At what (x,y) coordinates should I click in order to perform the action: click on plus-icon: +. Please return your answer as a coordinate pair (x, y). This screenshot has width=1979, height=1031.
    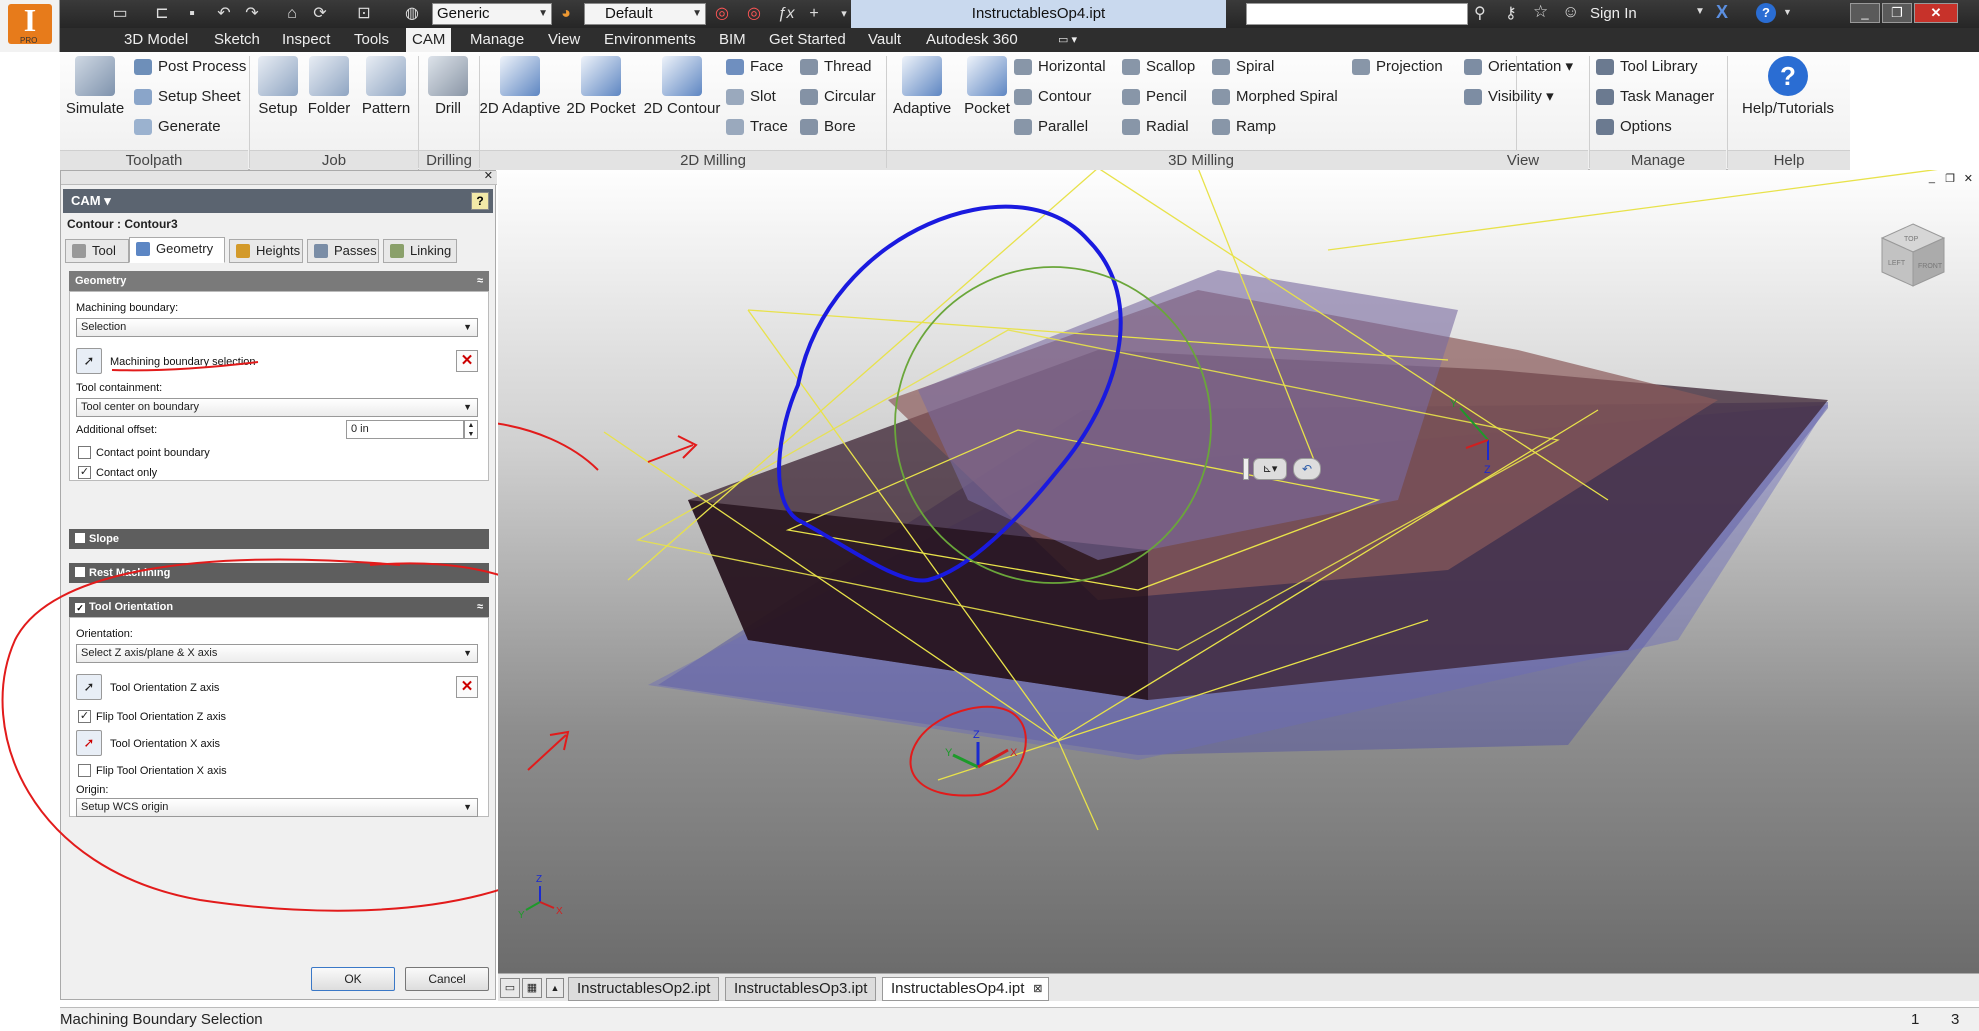
    Looking at the image, I should click on (814, 14).